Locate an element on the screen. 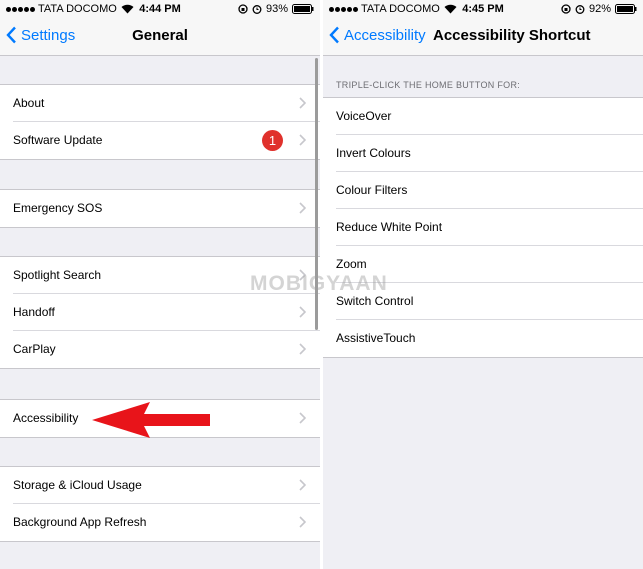 This screenshot has height=569, width=643. page-title: General is located at coordinates (160, 35).